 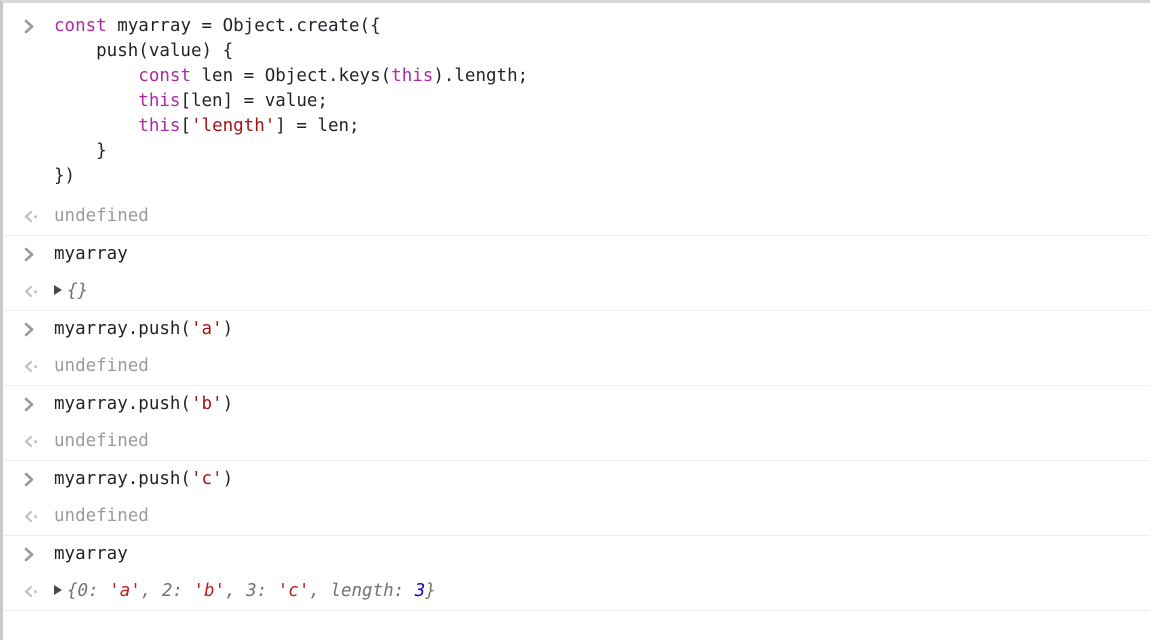 What do you see at coordinates (576, 176) in the screenshot?
I see `console-input-line: })` at bounding box center [576, 176].